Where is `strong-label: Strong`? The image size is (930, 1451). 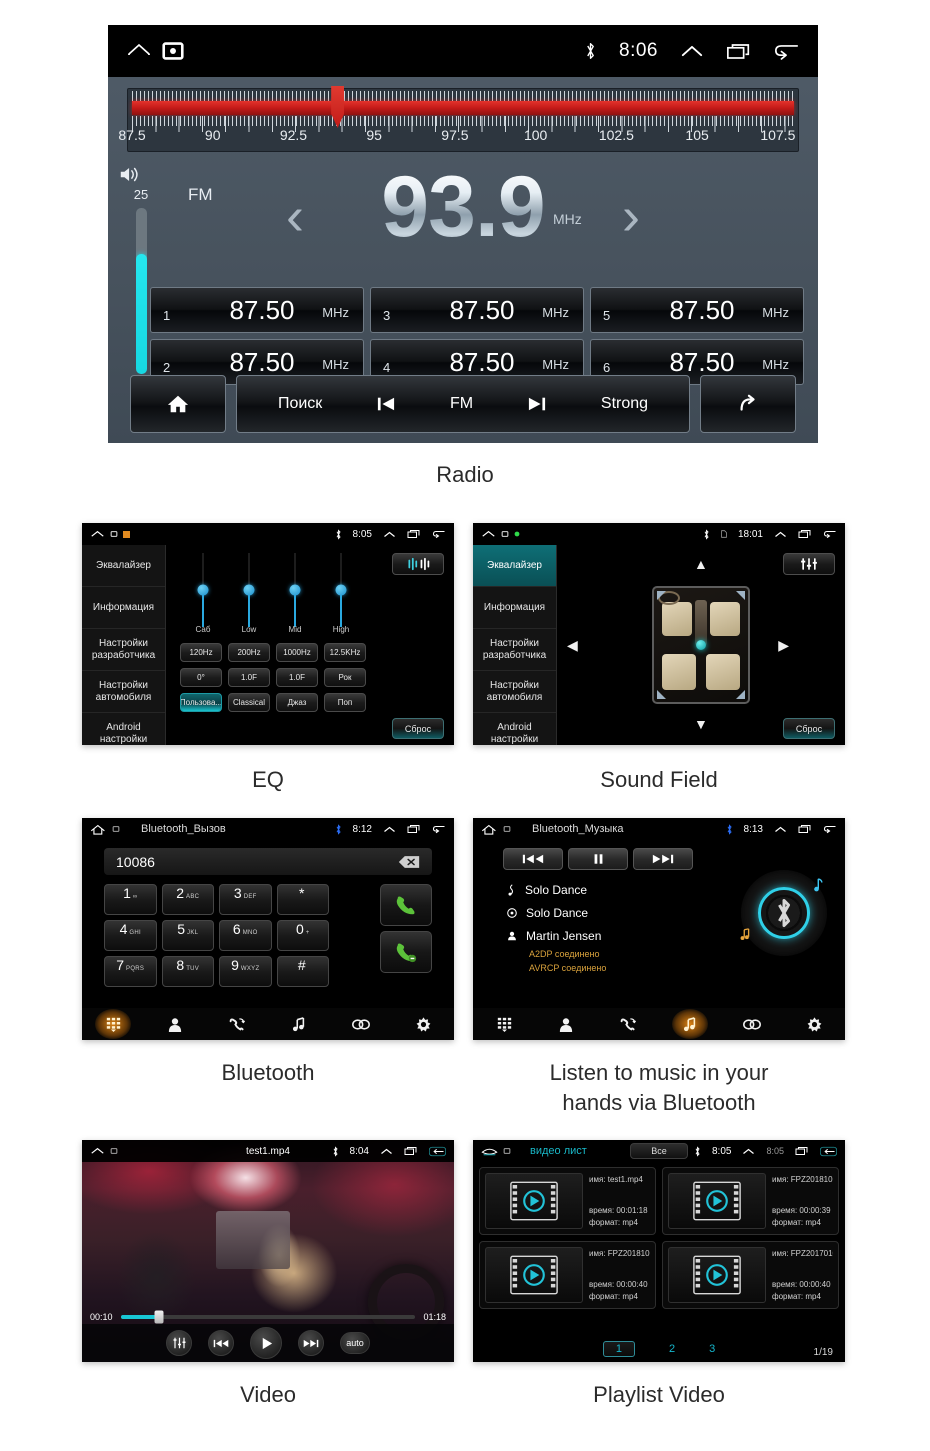 strong-label: Strong is located at coordinates (624, 404).